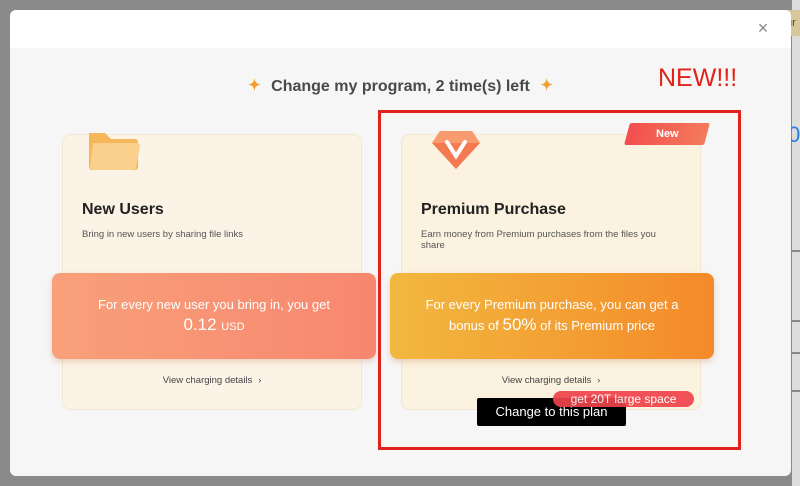 The image size is (800, 486). What do you see at coordinates (698, 78) in the screenshot?
I see `new-annotation: NEW!!!` at bounding box center [698, 78].